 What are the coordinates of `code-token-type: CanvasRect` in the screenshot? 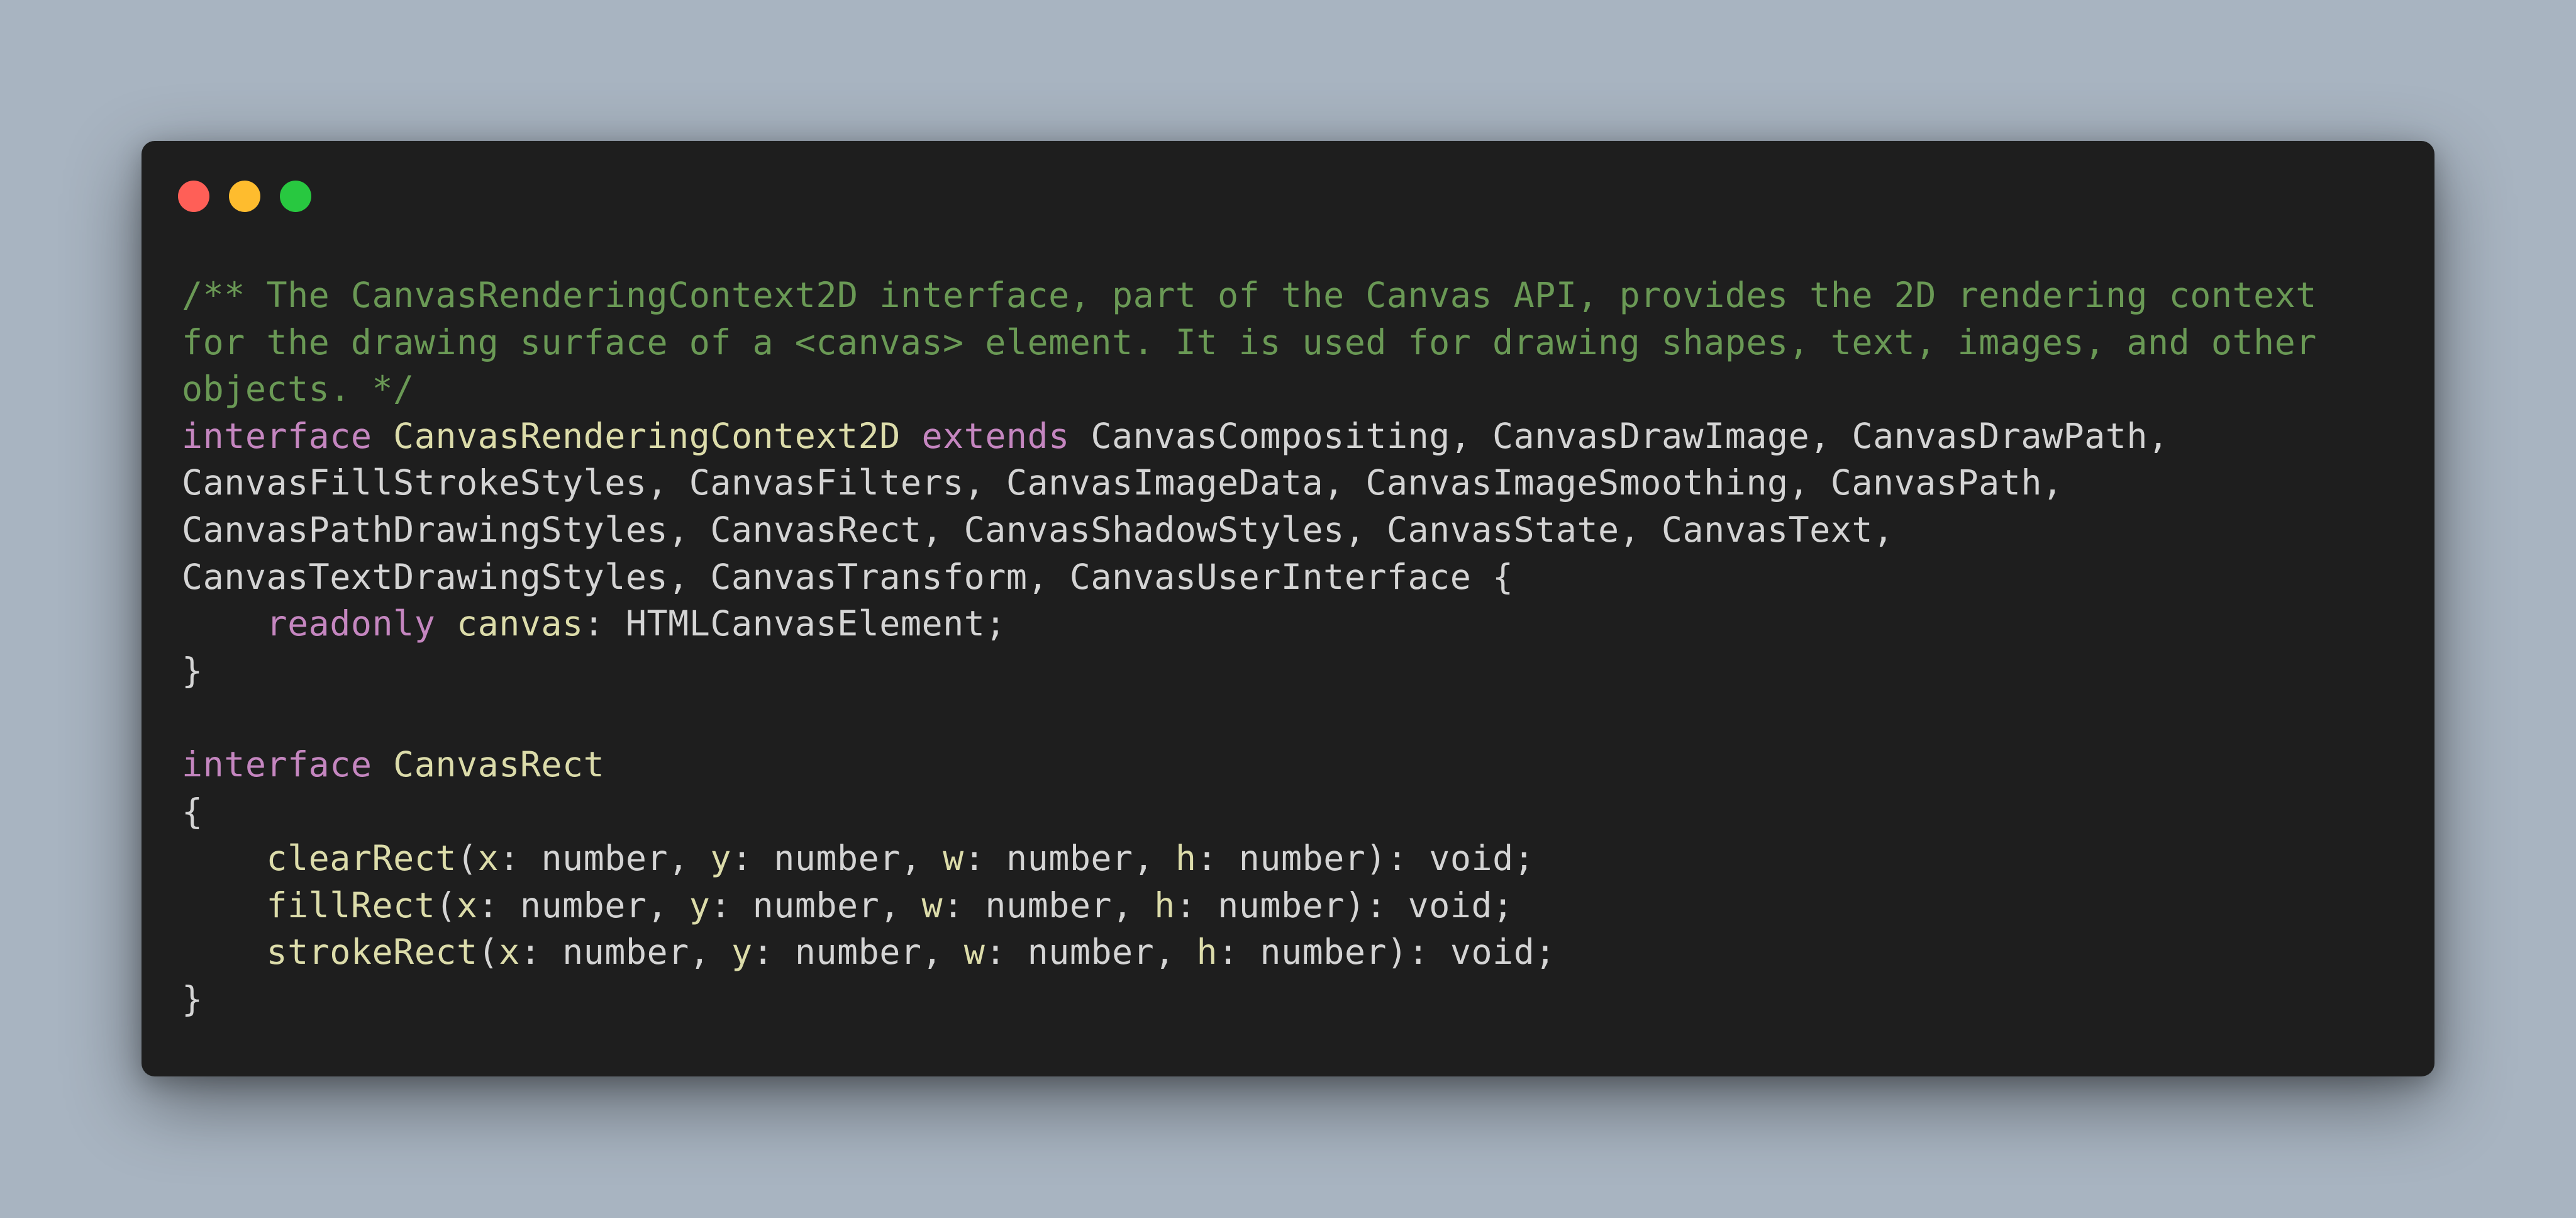 It's located at (499, 764).